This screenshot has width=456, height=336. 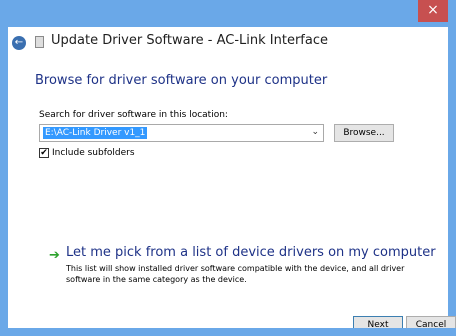 I want to click on search-location-combobox: E:\AC-Link Driver v1_1 ⌄, so click(x=181, y=133).